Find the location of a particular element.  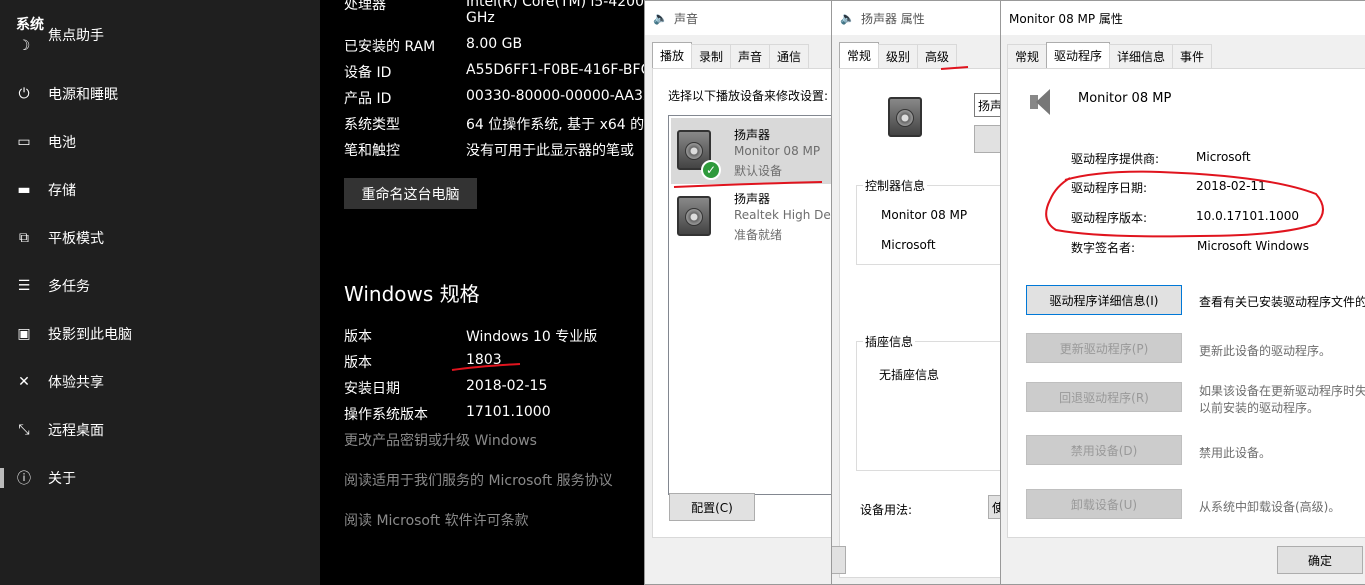

sidebar-item-label: 存储 is located at coordinates (62, 191).